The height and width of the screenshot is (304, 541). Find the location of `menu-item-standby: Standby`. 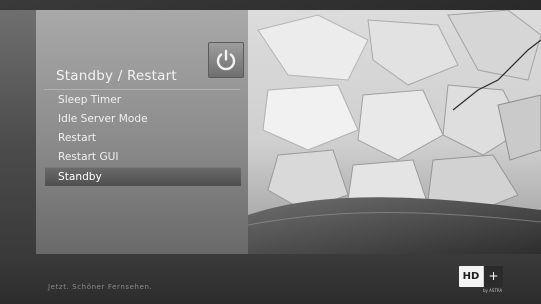

menu-item-standby: Standby is located at coordinates (143, 176).